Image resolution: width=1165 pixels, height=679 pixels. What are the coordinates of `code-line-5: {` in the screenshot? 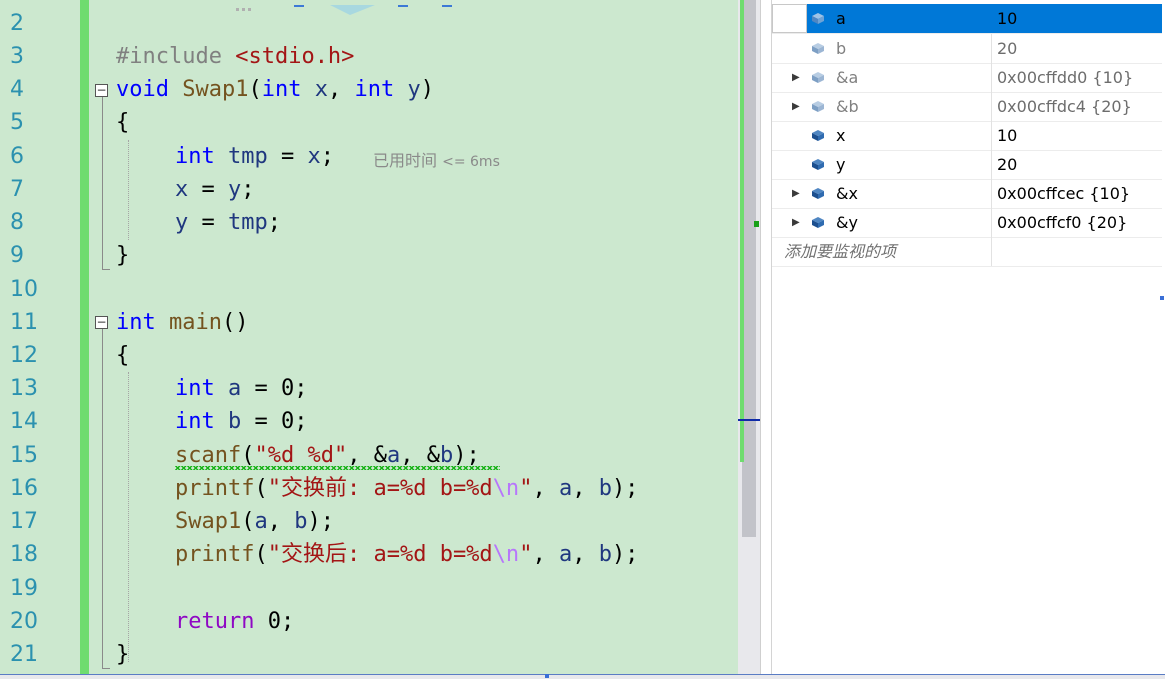 It's located at (122, 122).